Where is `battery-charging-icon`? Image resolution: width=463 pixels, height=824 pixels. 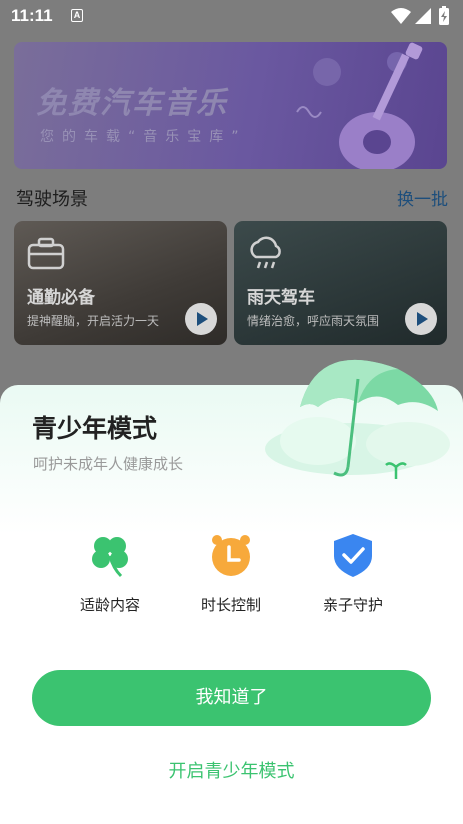
battery-charging-icon is located at coordinates (444, 15).